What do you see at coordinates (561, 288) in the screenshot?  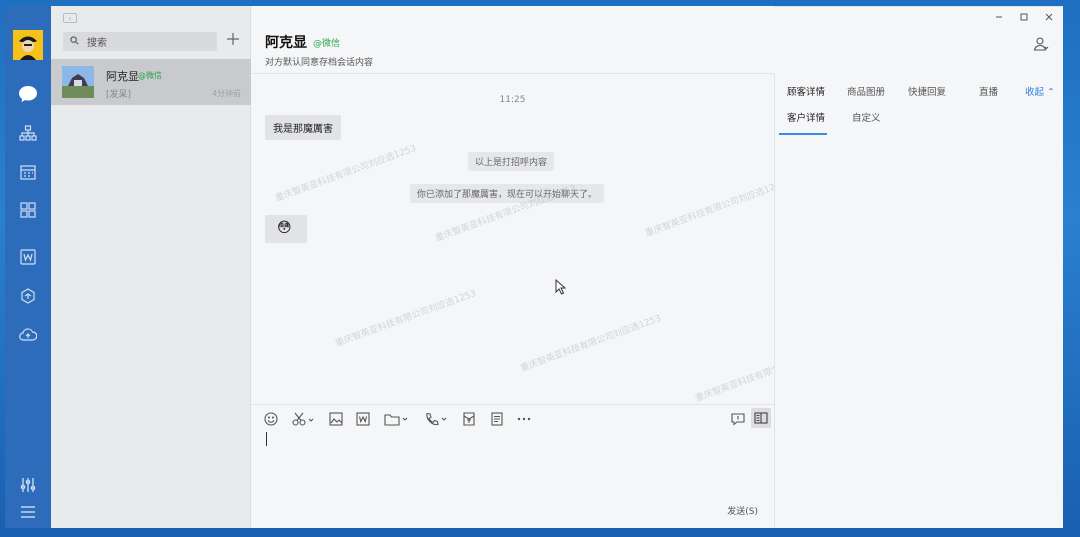 I see `mouse-pointer-icon` at bounding box center [561, 288].